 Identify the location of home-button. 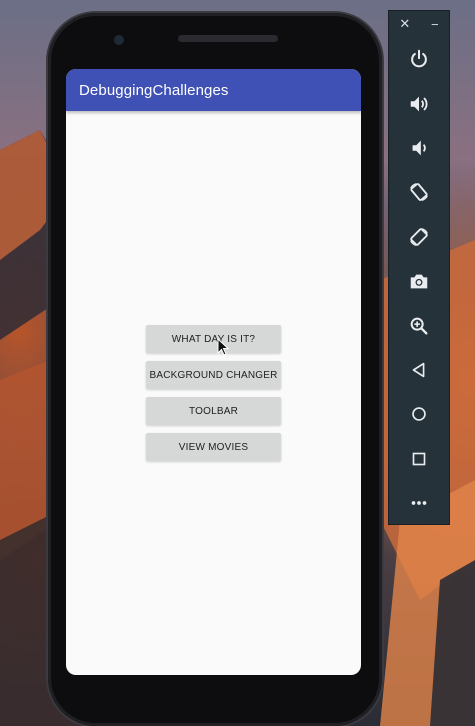
(419, 414).